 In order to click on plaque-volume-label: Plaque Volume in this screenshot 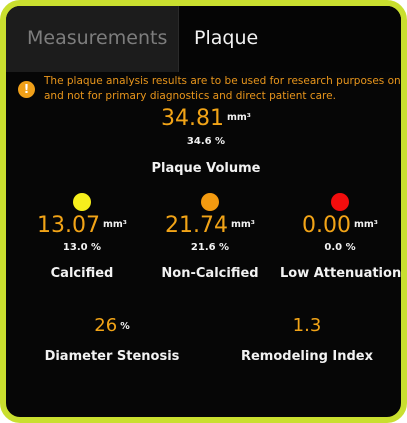, I will do `click(206, 168)`.